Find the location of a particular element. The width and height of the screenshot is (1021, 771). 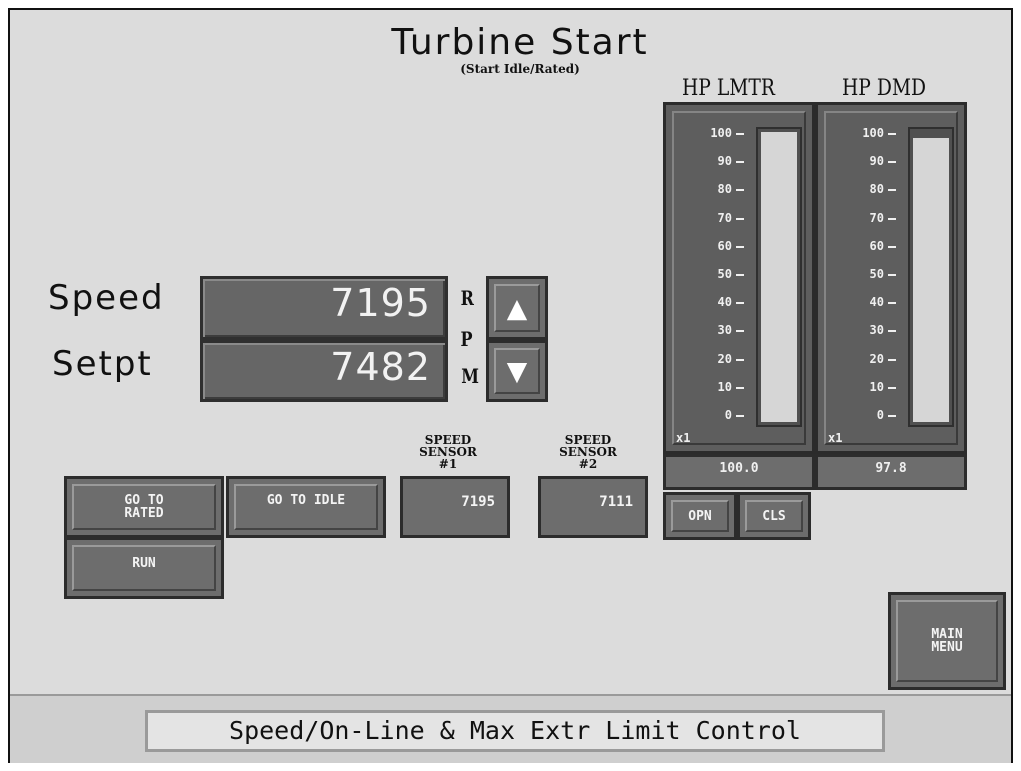

gauge-hp-dmd-readout-value: 97.8 is located at coordinates (891, 468).